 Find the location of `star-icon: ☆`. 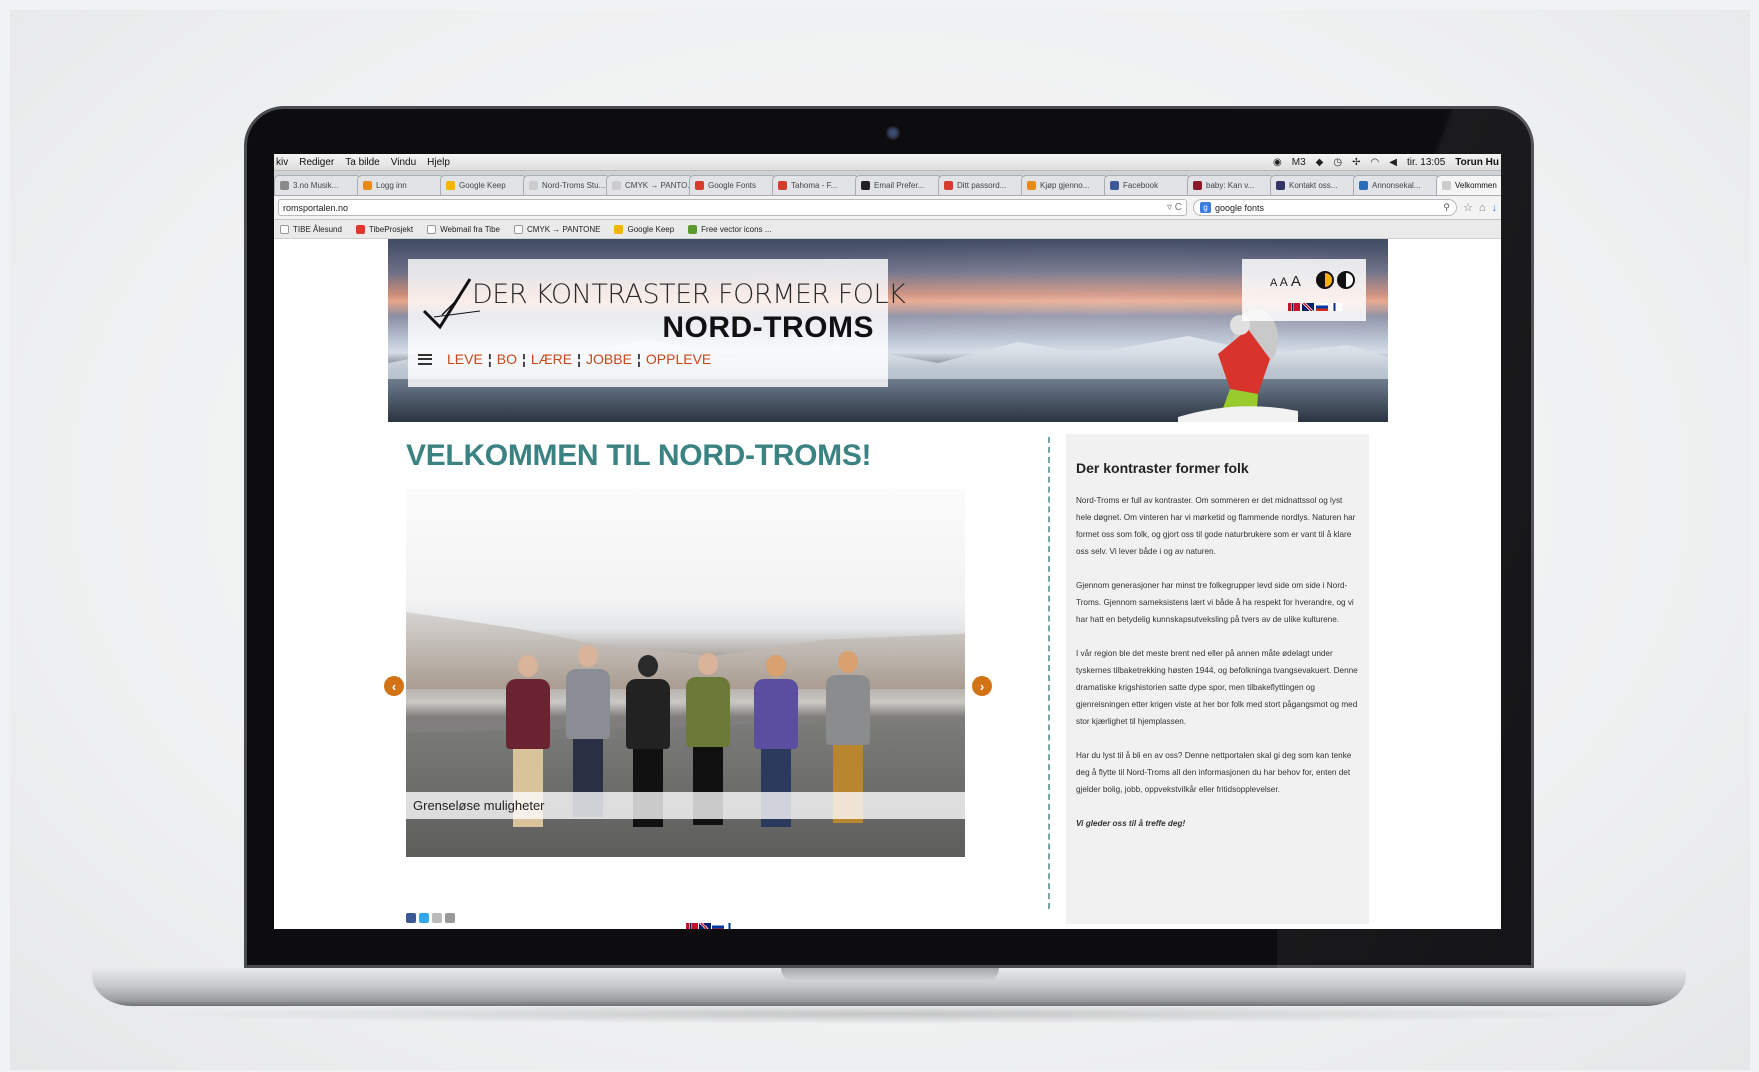

star-icon: ☆ is located at coordinates (1468, 207).